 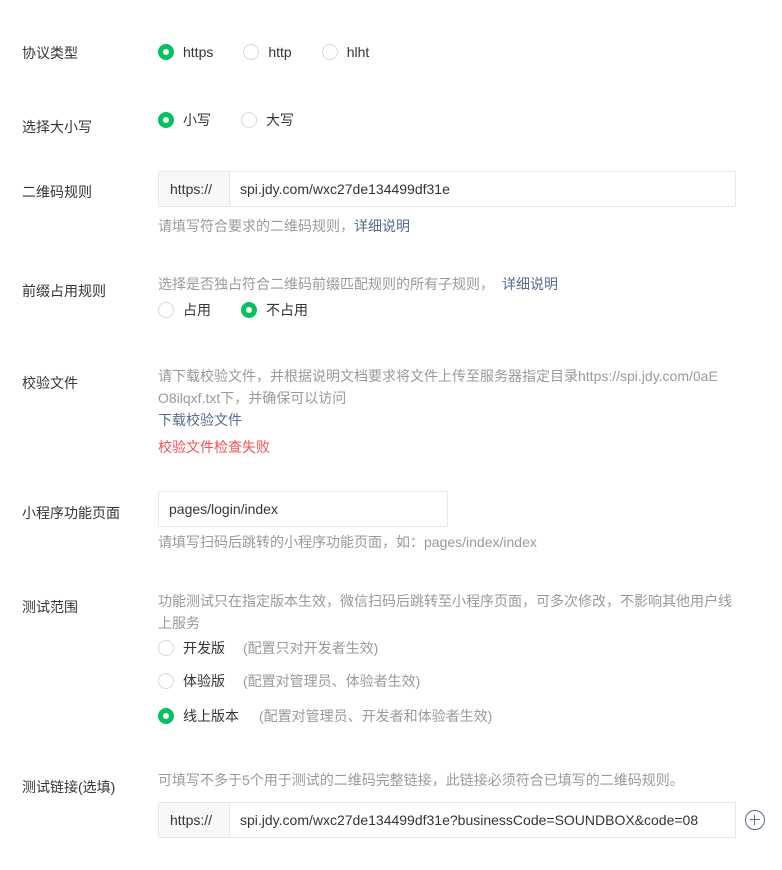 What do you see at coordinates (64, 291) in the screenshot?
I see `prefix-rule-label: 前缀占用规则` at bounding box center [64, 291].